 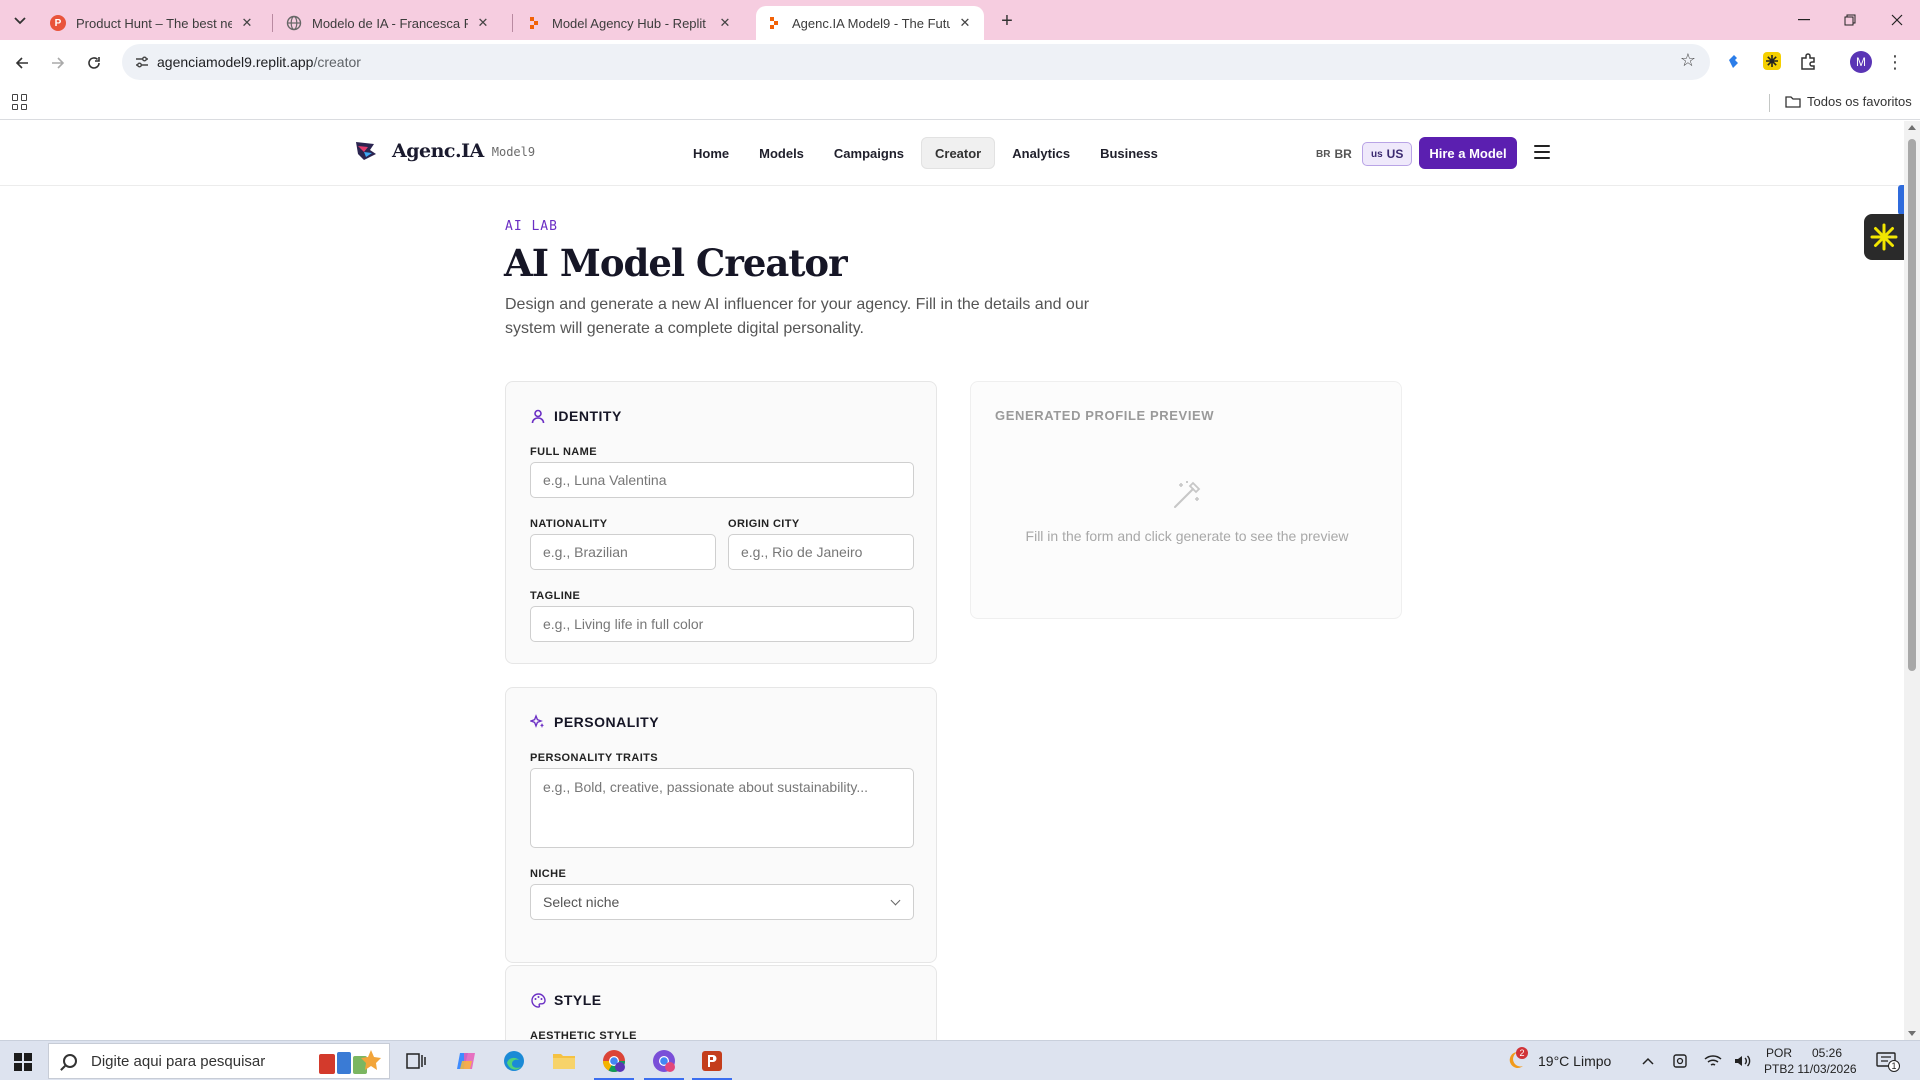 What do you see at coordinates (721, 1002) in the screenshot?
I see `style-card: STYLE AESTHETIC STYLE` at bounding box center [721, 1002].